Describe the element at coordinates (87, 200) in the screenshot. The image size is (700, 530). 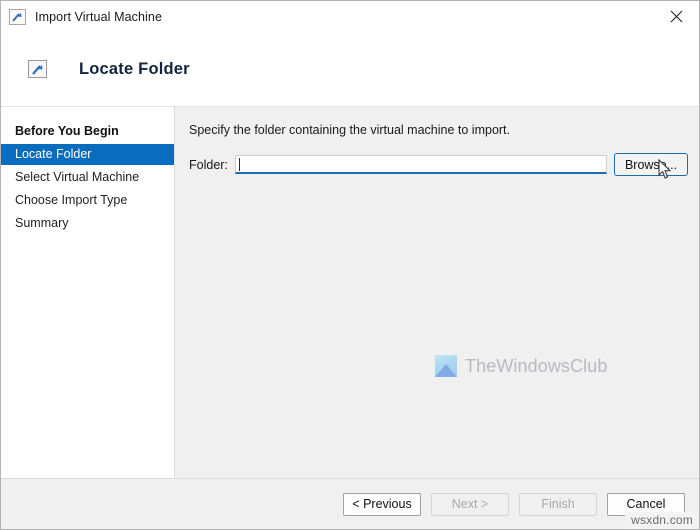
I see `sidebar-item-choose-import-type: Choose Import Type` at that location.